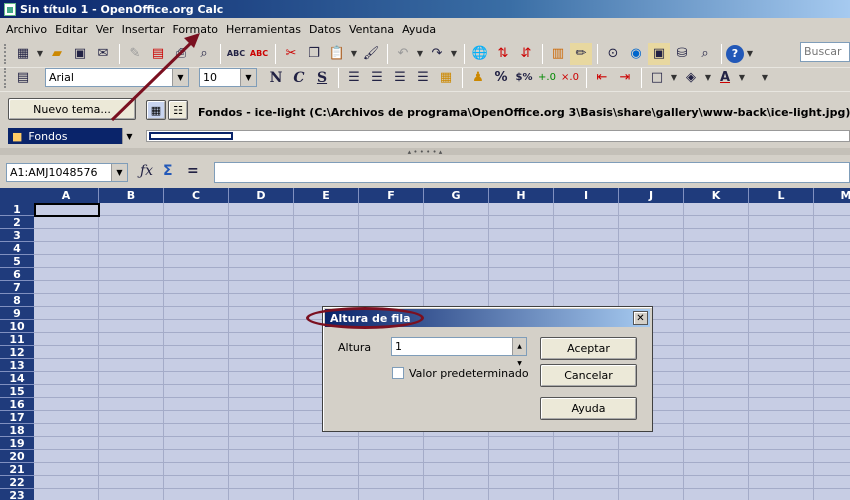 This screenshot has height=500, width=850. I want to click on name-box: A1:AMJ1048576 ▼, so click(67, 172).